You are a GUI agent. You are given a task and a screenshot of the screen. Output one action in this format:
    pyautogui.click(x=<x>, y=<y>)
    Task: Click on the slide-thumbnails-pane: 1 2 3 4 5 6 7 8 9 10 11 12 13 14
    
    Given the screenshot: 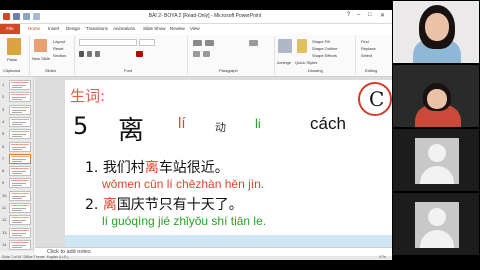 What is the action you would take?
    pyautogui.click(x=17, y=164)
    